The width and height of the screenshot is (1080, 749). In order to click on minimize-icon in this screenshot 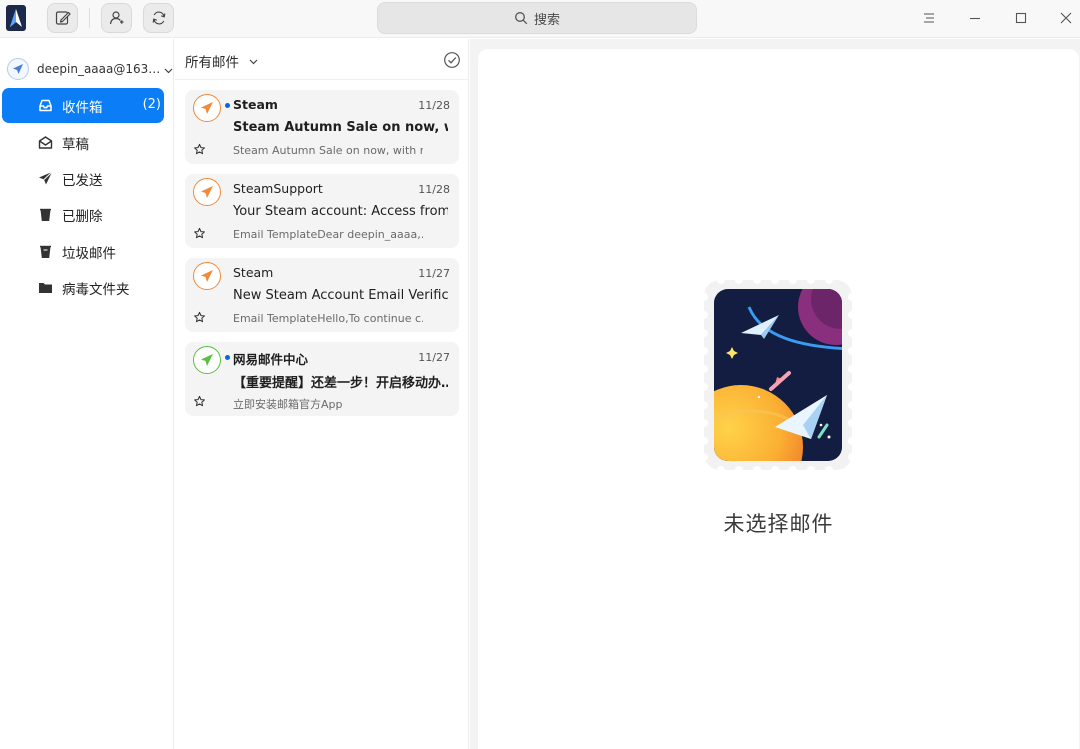, I will do `click(975, 18)`.